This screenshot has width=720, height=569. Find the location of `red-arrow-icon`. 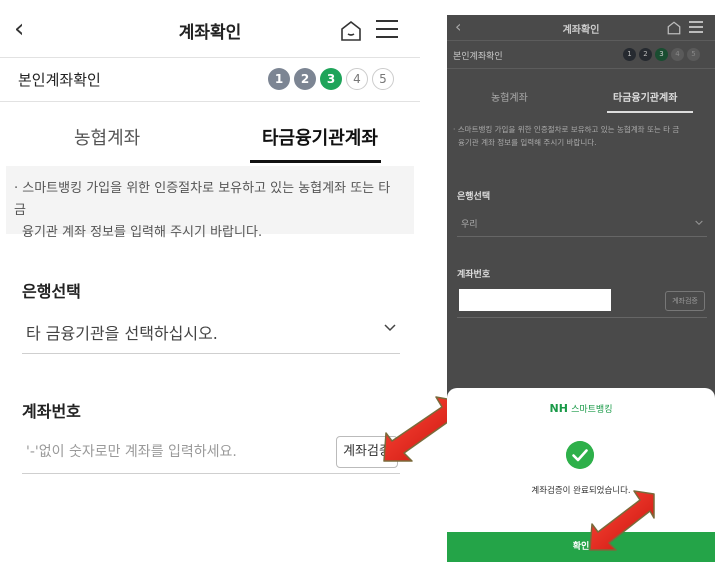

red-arrow-icon is located at coordinates (622, 520).